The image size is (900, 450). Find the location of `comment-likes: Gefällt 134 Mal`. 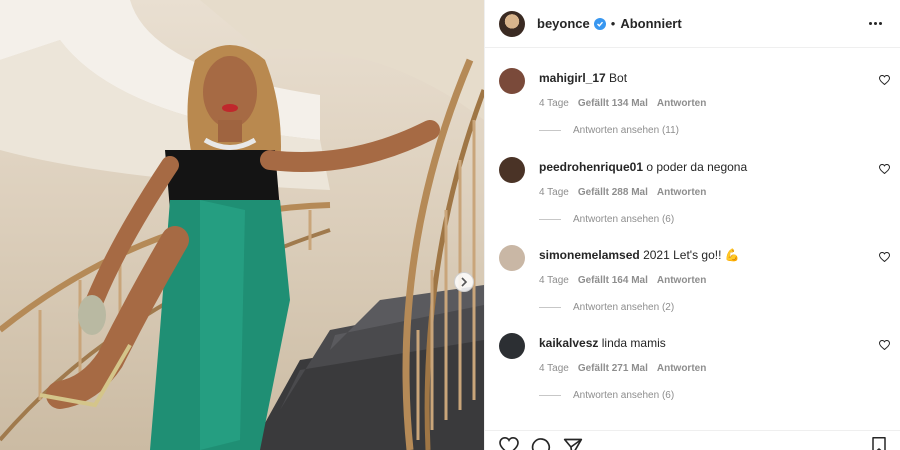

comment-likes: Gefällt 134 Mal is located at coordinates (613, 103).